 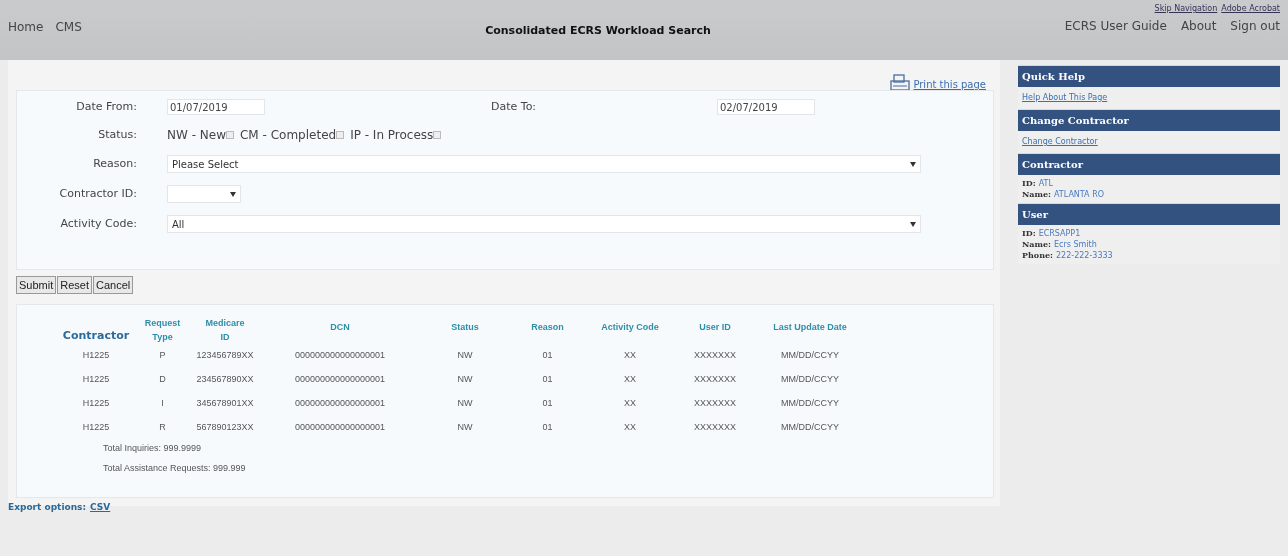 What do you see at coordinates (113, 285) in the screenshot?
I see `form-button: Cancel` at bounding box center [113, 285].